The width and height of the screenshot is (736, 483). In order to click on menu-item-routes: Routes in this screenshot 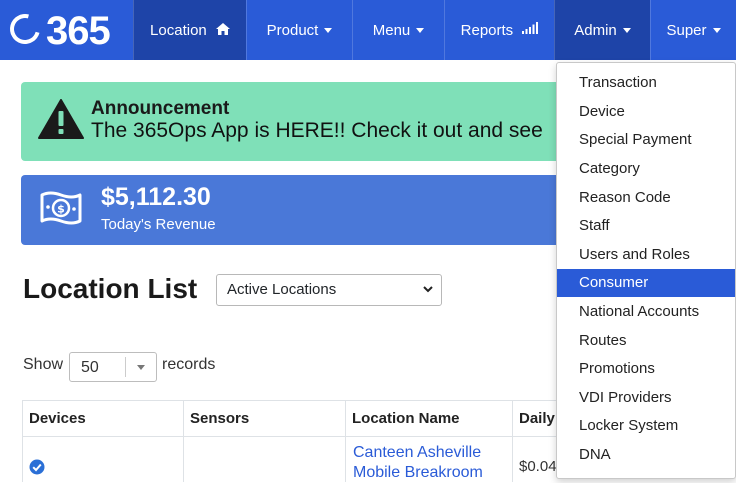, I will do `click(646, 341)`.